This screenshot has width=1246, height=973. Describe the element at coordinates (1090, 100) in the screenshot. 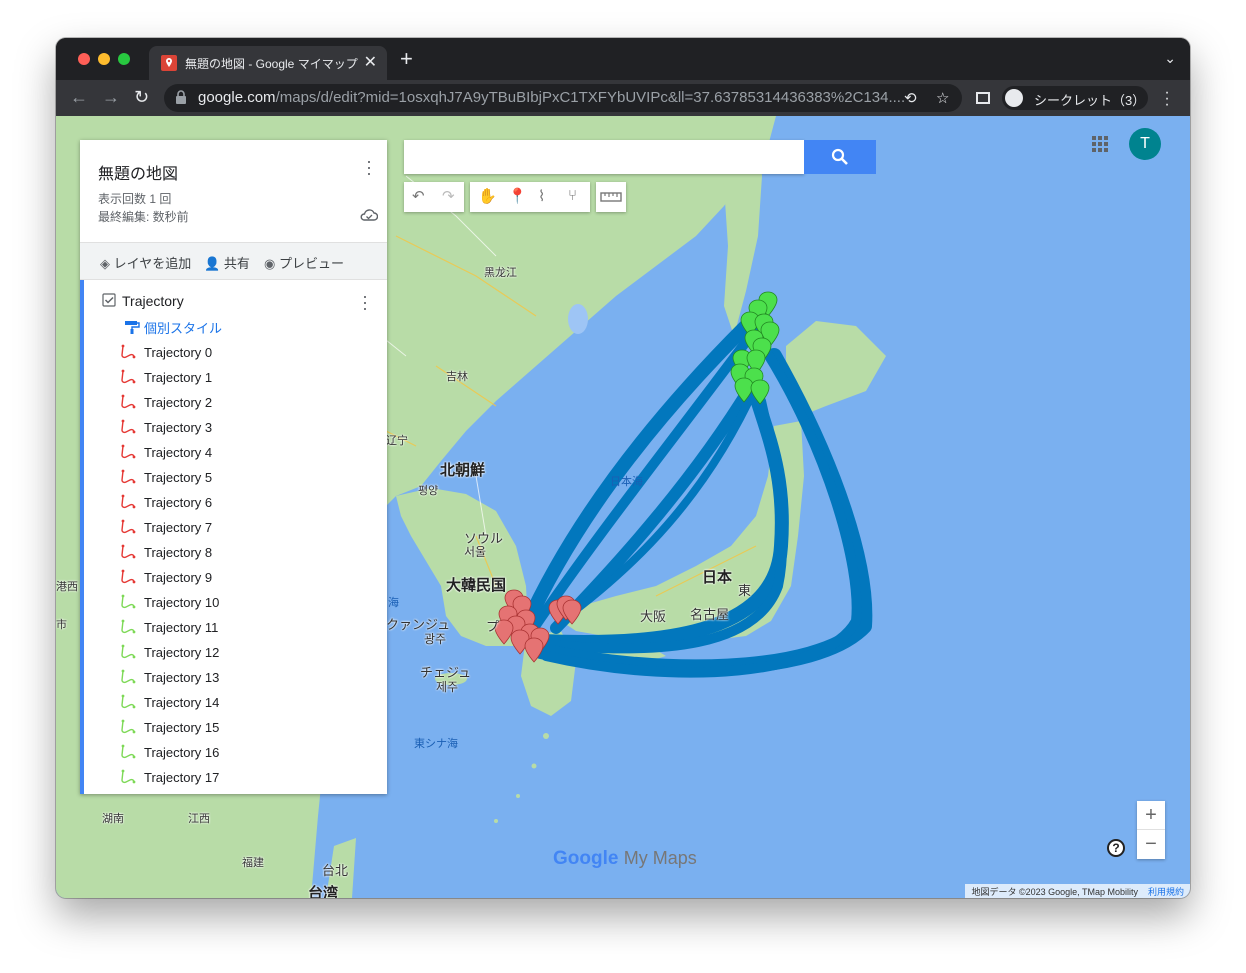

I see `incognito-label: シークレット（3）` at that location.